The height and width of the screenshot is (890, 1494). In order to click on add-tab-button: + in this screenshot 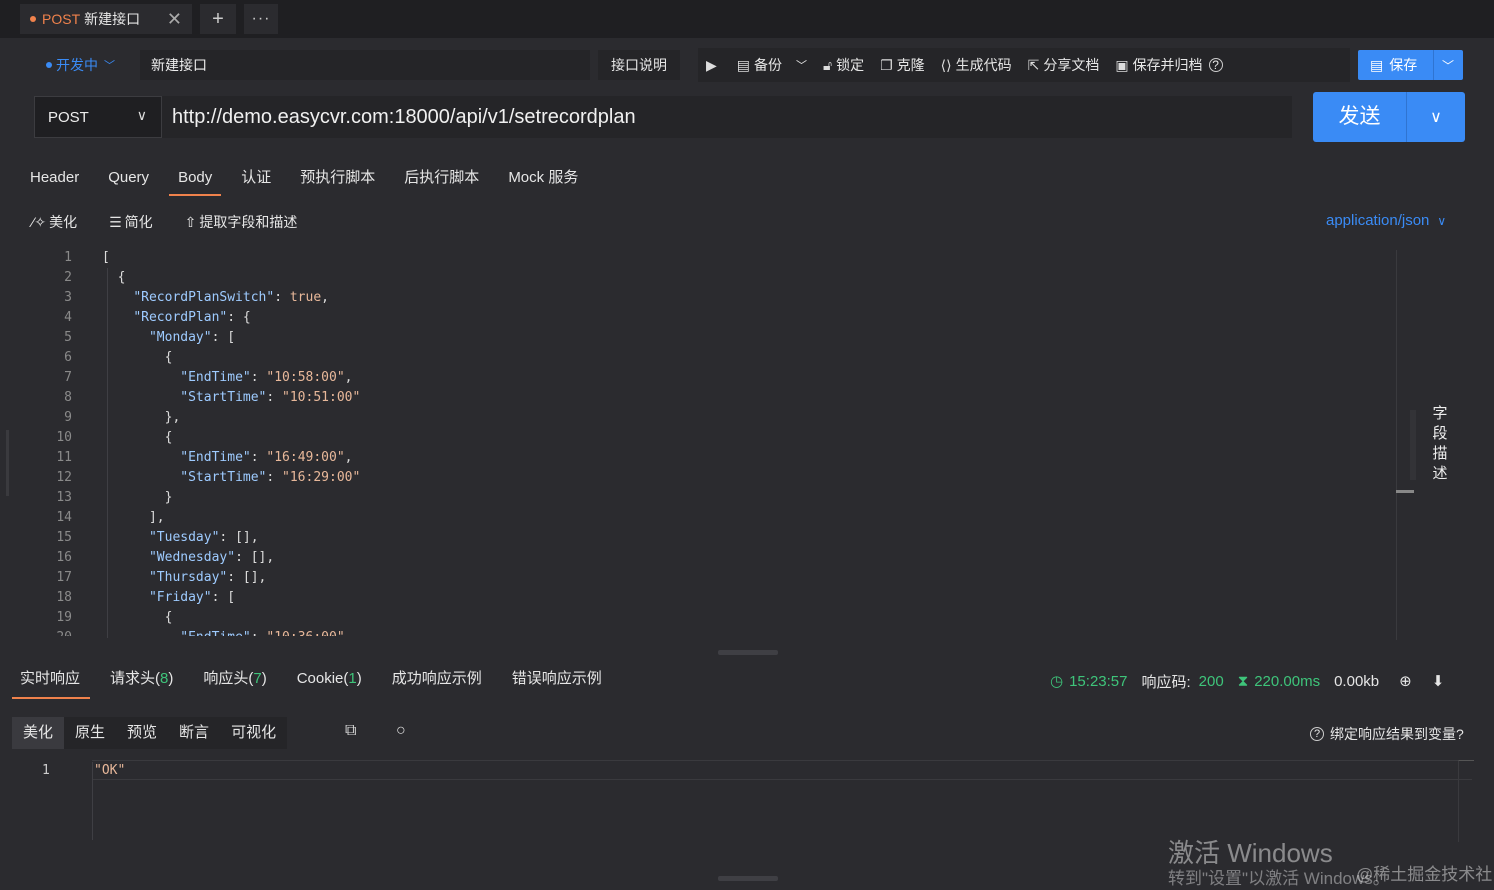, I will do `click(218, 19)`.